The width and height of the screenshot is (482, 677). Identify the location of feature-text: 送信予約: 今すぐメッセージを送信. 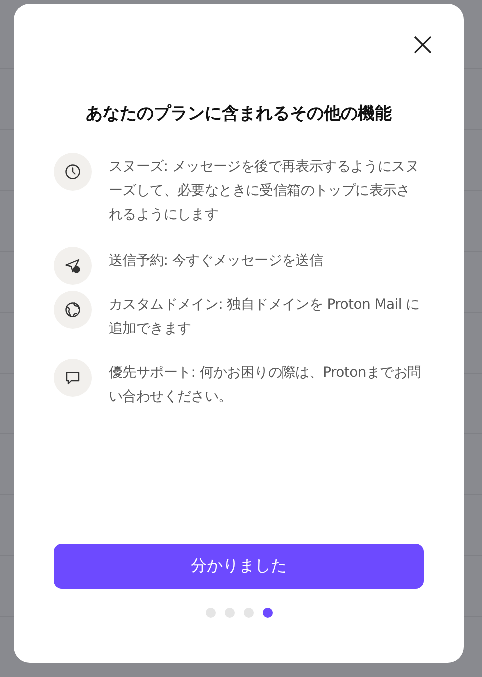
(216, 261).